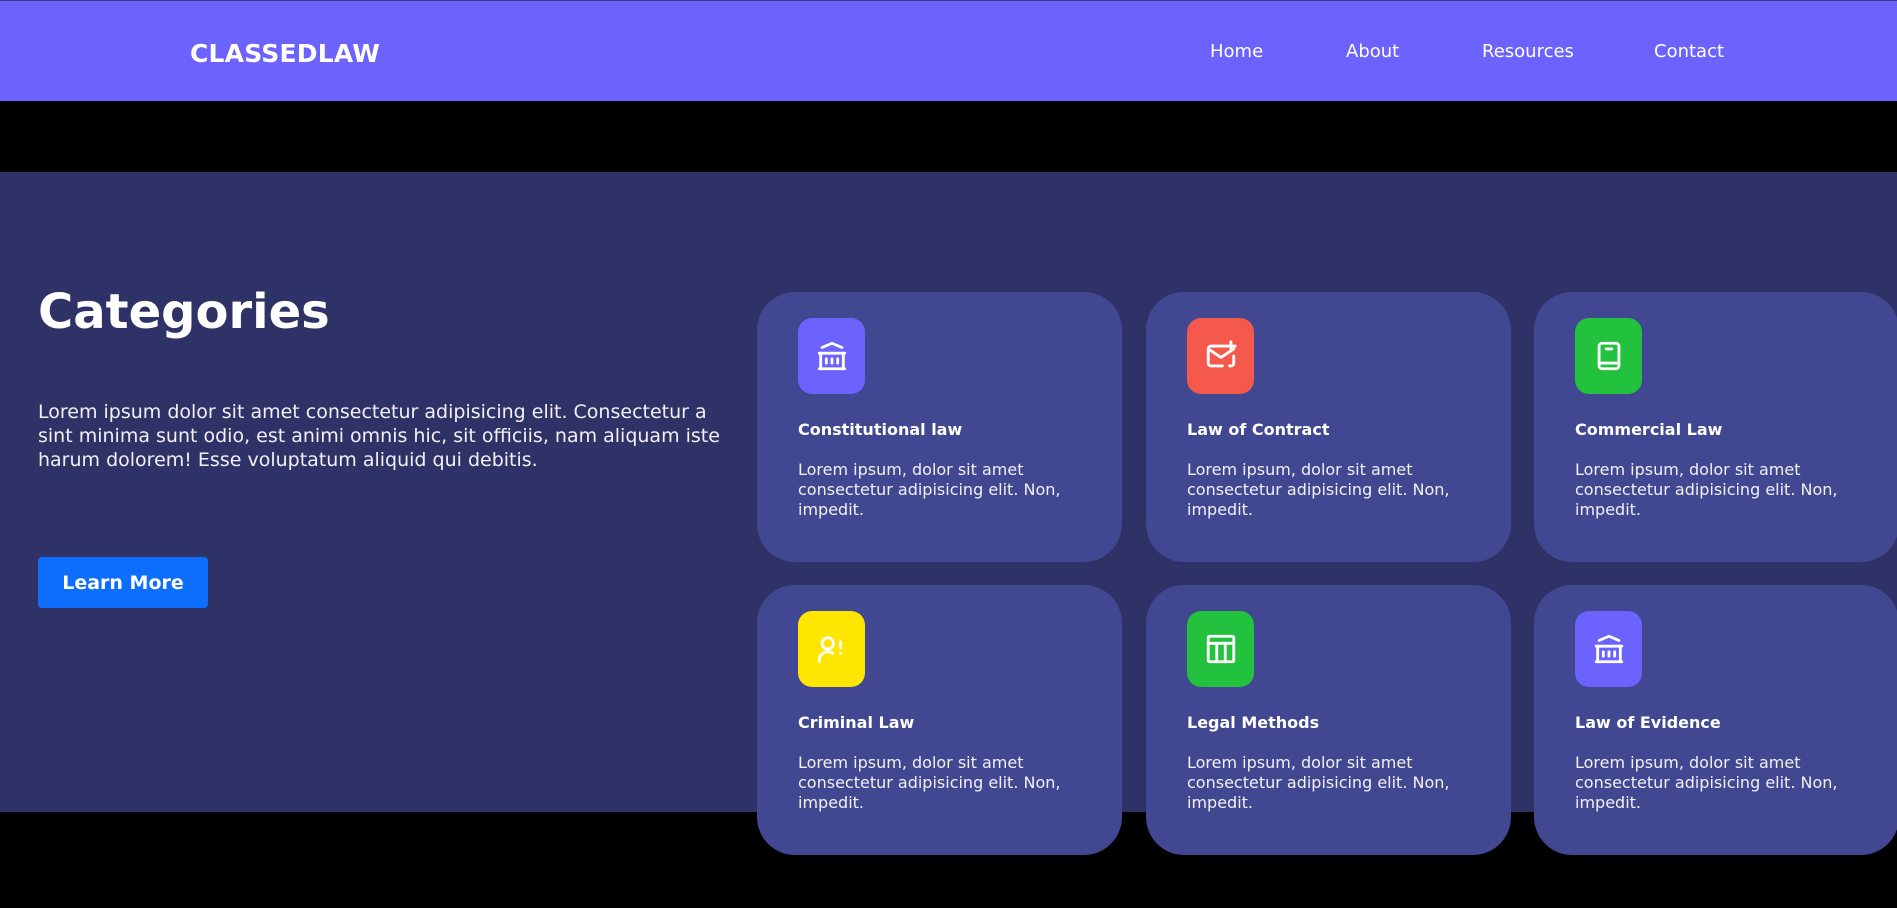  I want to click on book-icon, so click(1608, 356).